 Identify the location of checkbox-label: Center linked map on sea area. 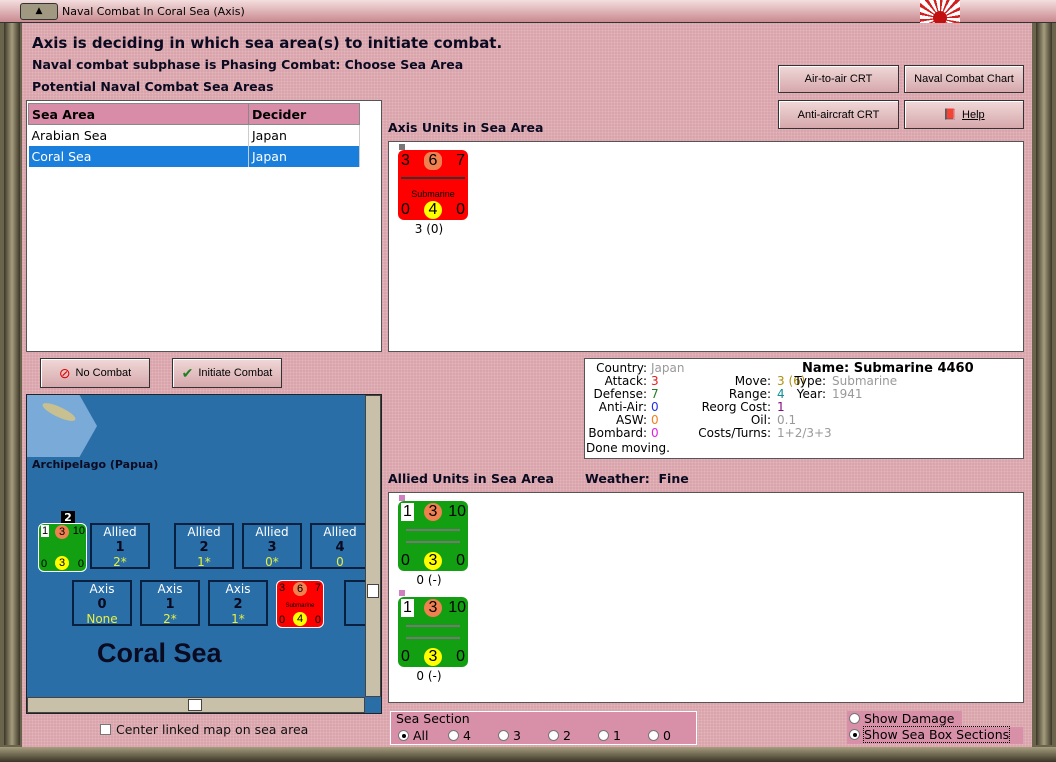
(212, 729).